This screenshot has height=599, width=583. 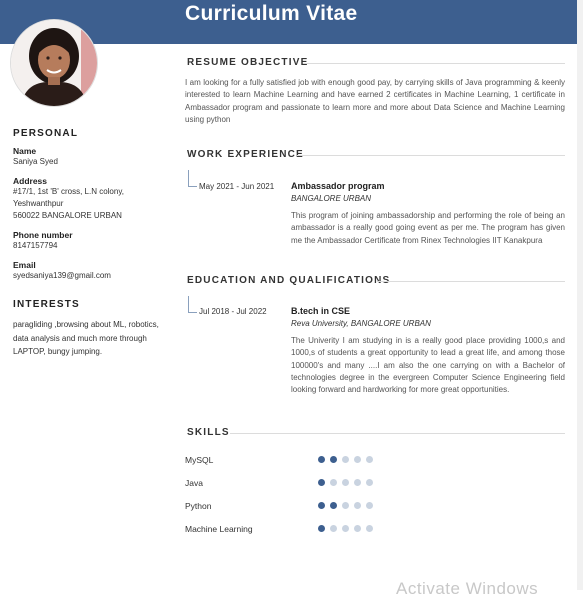 What do you see at coordinates (25, 151) in the screenshot?
I see `name-label: Name` at bounding box center [25, 151].